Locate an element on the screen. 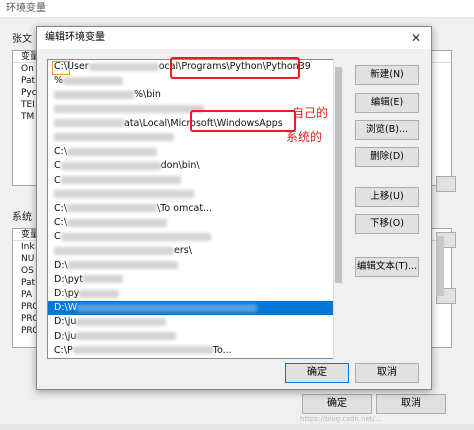  annotation-box-system is located at coordinates (243, 121).